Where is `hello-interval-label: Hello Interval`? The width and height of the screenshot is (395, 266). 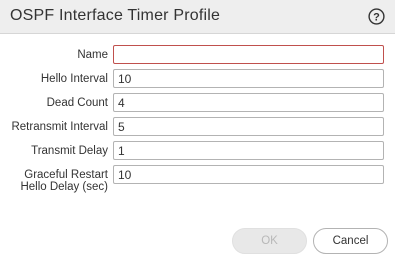
hello-interval-label: Hello Interval is located at coordinates (74, 79).